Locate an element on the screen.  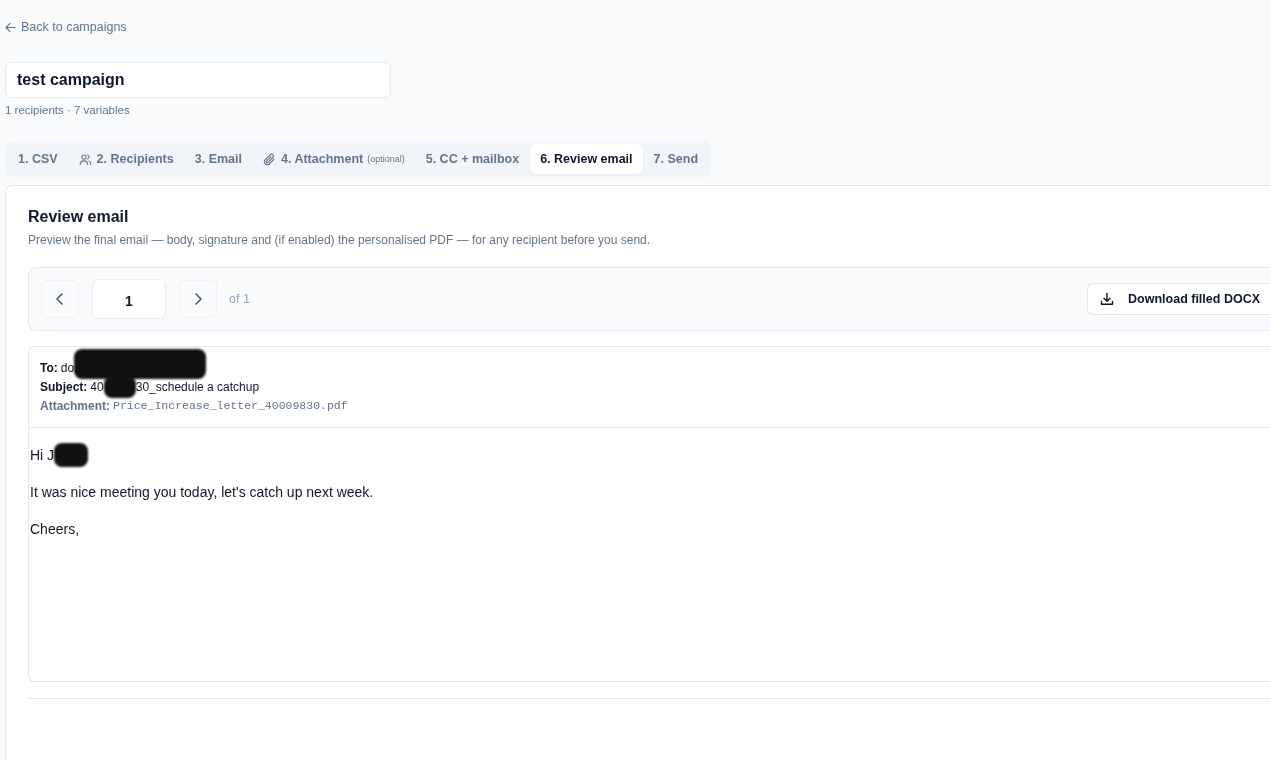
download-button: Download filled DOCX is located at coordinates (1178, 299).